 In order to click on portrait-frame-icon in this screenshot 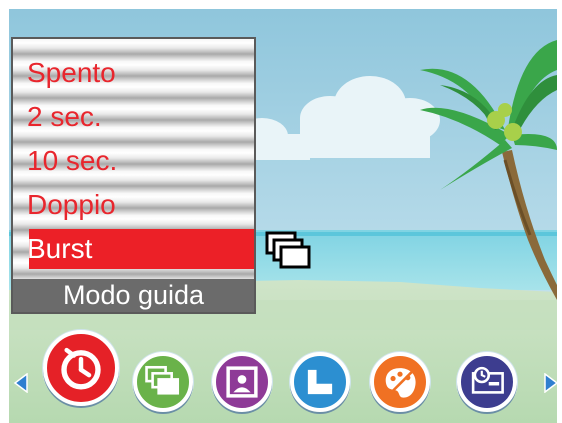, I will do `click(242, 382)`.